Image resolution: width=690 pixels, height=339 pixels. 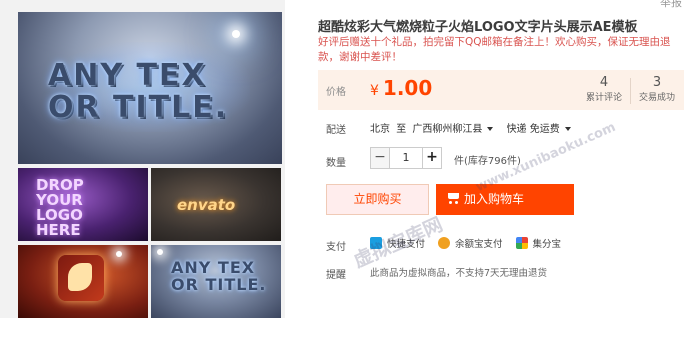 What do you see at coordinates (444, 243) in the screenshot?
I see `yuebao-icon` at bounding box center [444, 243].